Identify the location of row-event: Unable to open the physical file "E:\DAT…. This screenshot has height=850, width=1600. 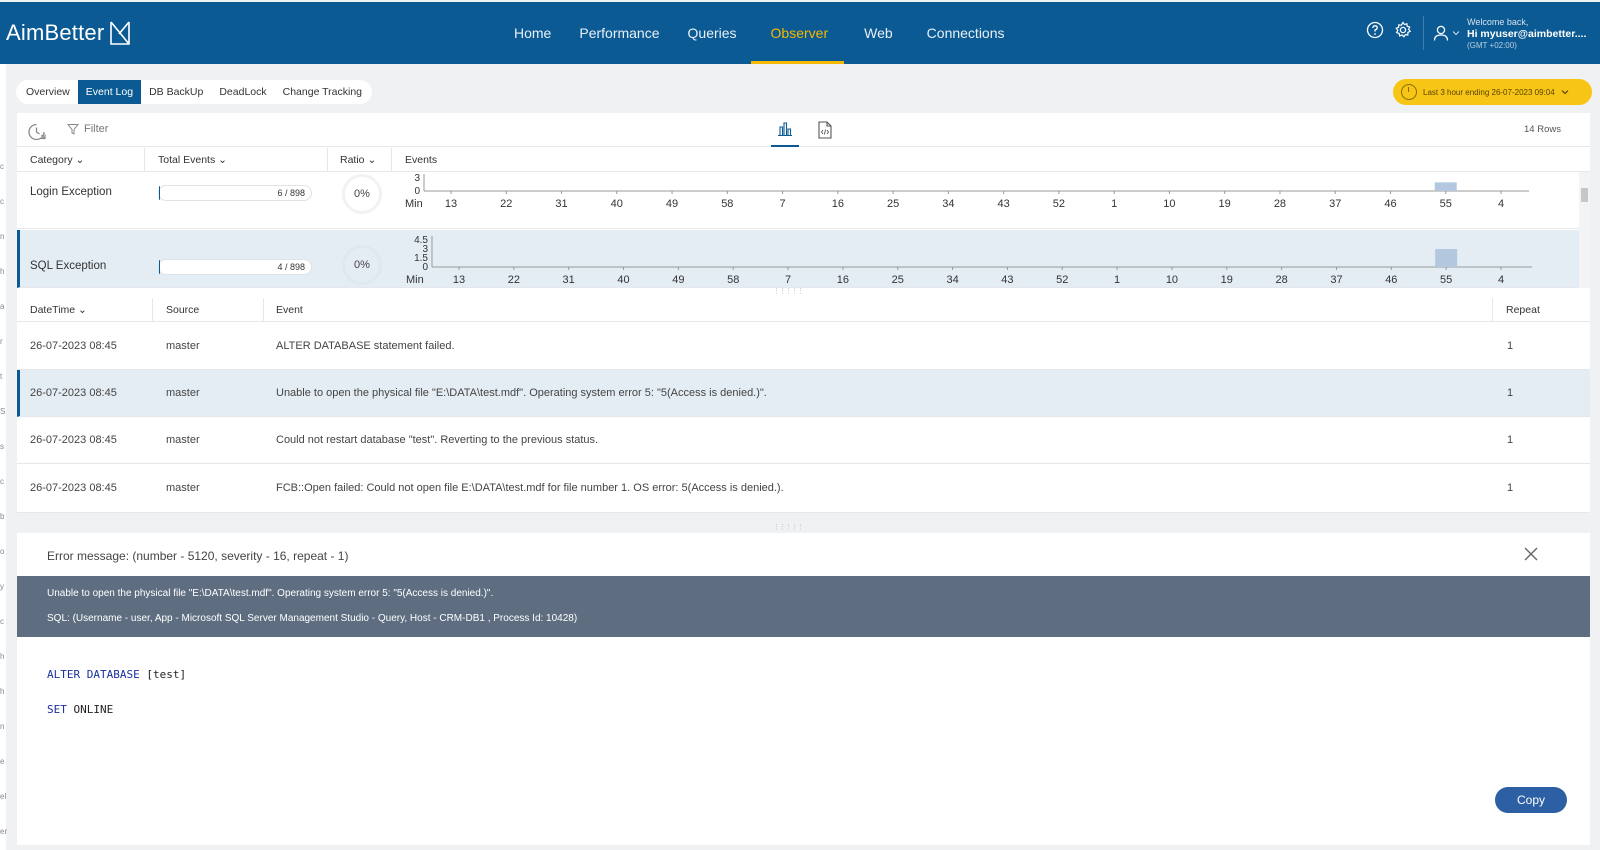
(521, 393).